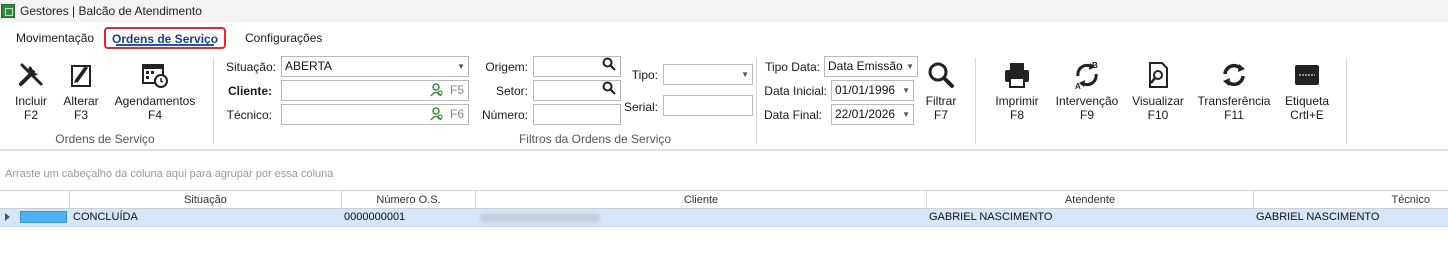  What do you see at coordinates (1317, 217) in the screenshot?
I see `cell-tecnico: GABRIEL NASCIMENTO` at bounding box center [1317, 217].